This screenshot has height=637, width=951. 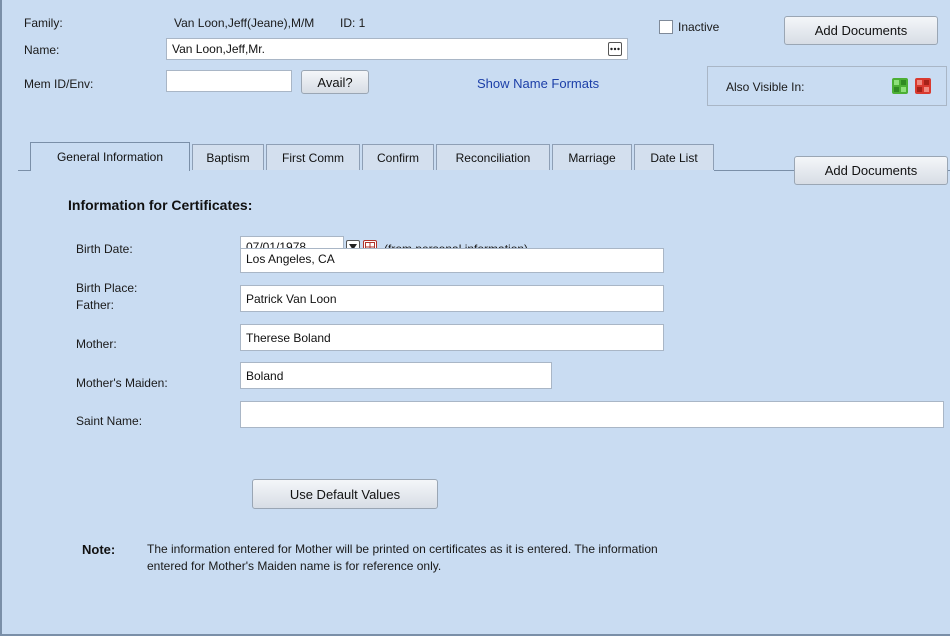 What do you see at coordinates (335, 82) in the screenshot?
I see `avail-button: Avail?` at bounding box center [335, 82].